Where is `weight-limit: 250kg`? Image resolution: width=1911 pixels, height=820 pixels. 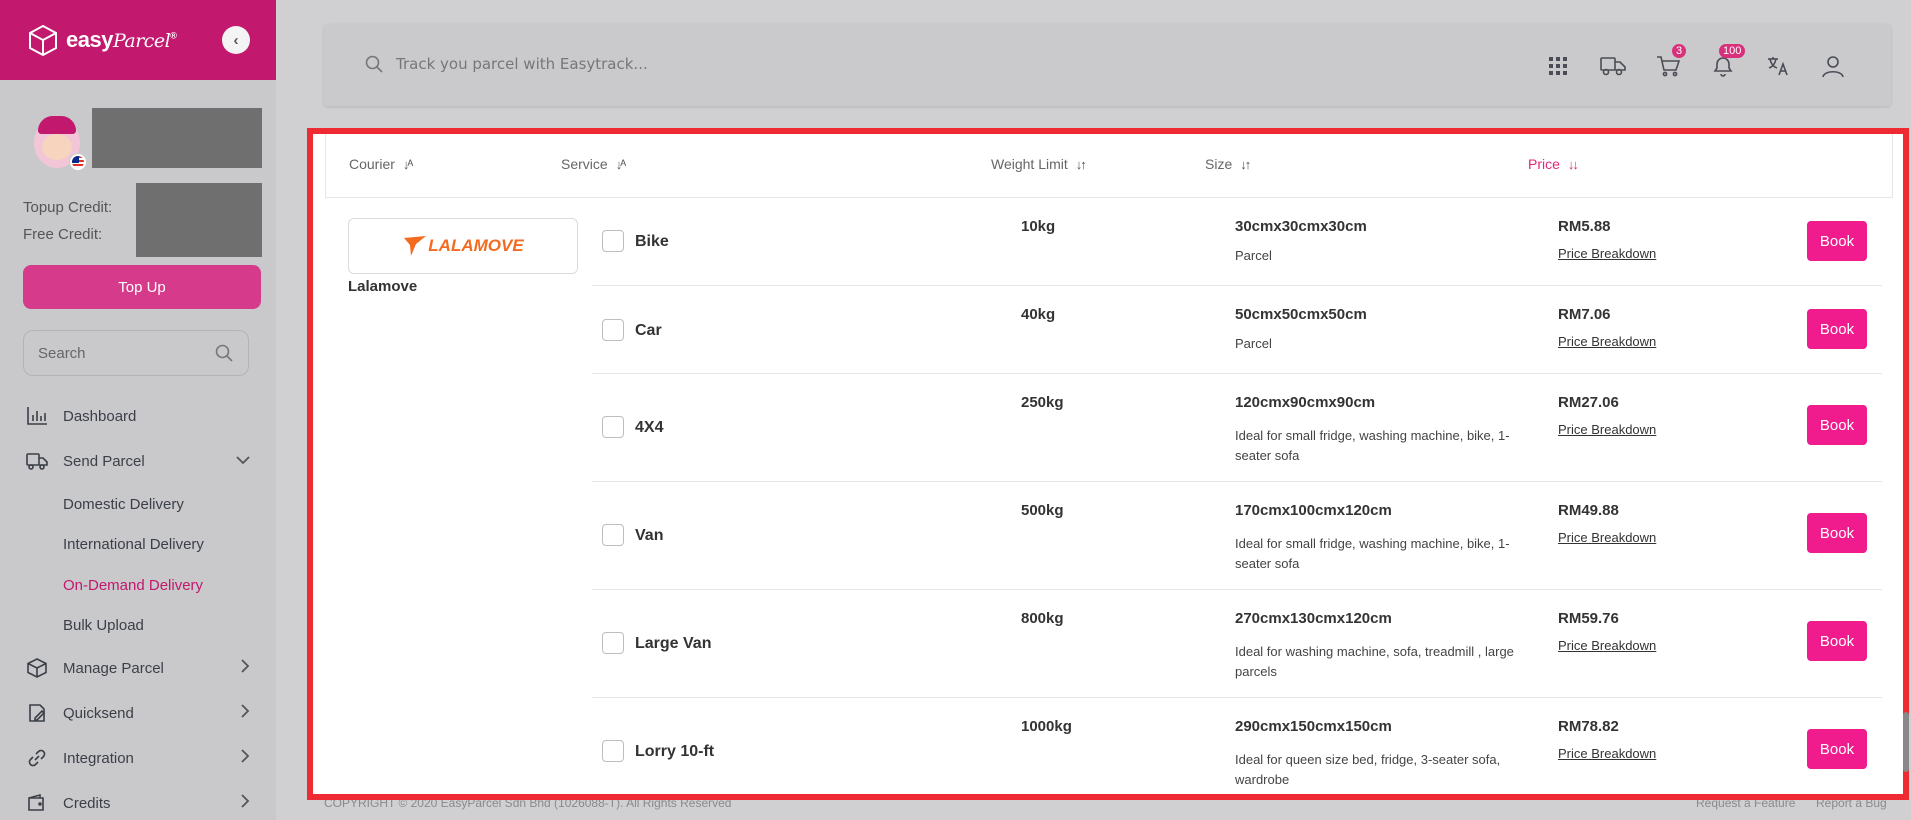 weight-limit: 250kg is located at coordinates (1042, 402).